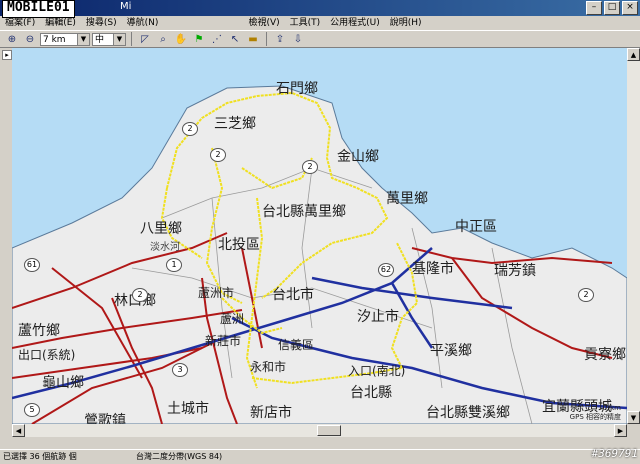  What do you see at coordinates (126, 6) in the screenshot?
I see `window-title: Mi` at bounding box center [126, 6].